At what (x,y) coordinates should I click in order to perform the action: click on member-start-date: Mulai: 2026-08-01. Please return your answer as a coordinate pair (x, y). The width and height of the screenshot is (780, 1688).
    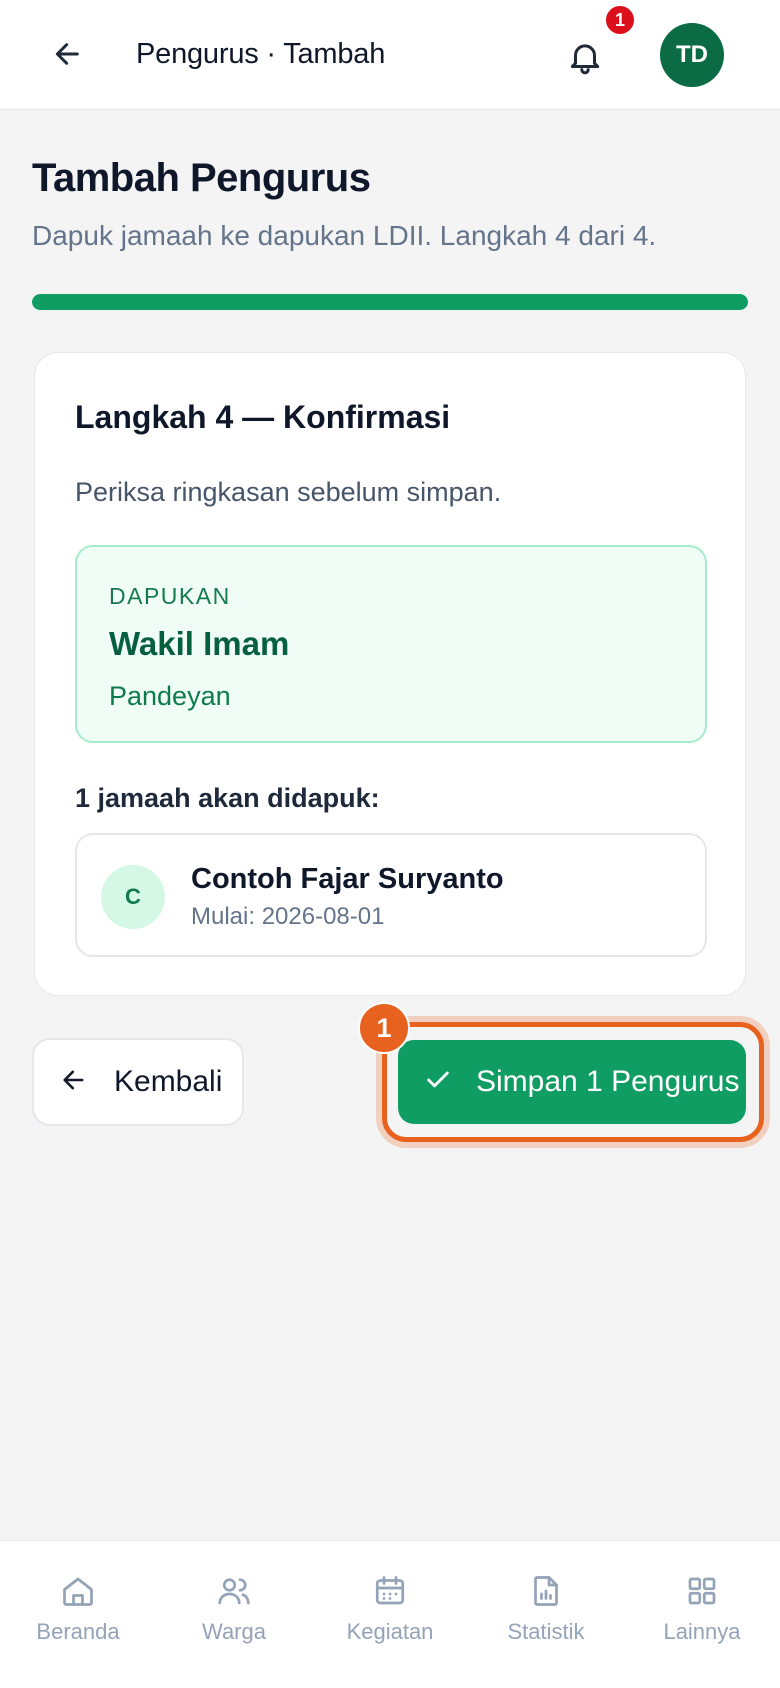
    Looking at the image, I should click on (288, 916).